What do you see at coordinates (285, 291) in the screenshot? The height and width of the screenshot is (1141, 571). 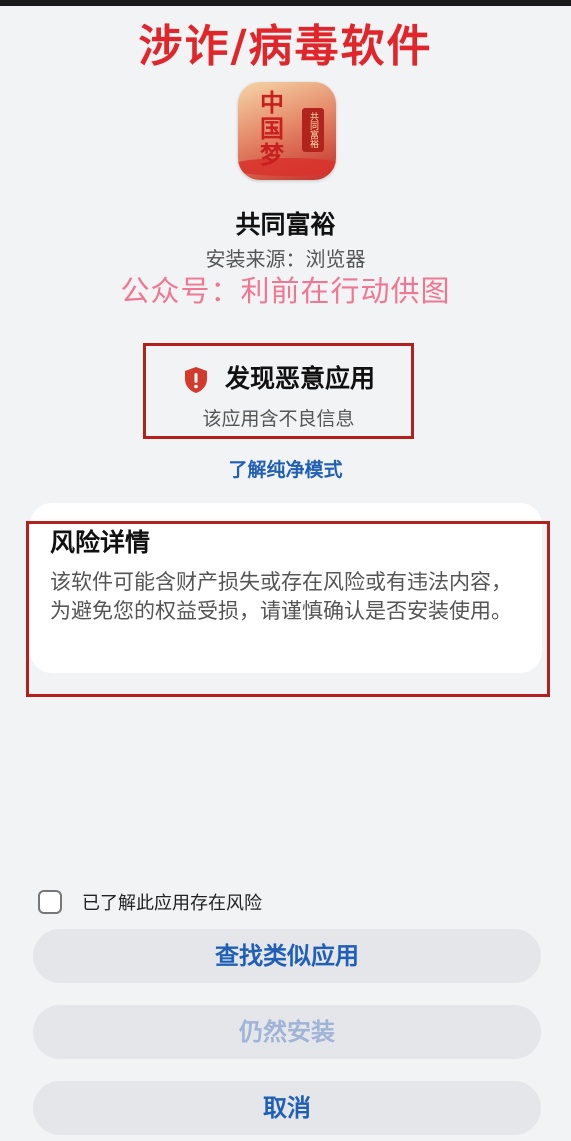 I see `watermark-text: 公众号：利前在行动供图` at bounding box center [285, 291].